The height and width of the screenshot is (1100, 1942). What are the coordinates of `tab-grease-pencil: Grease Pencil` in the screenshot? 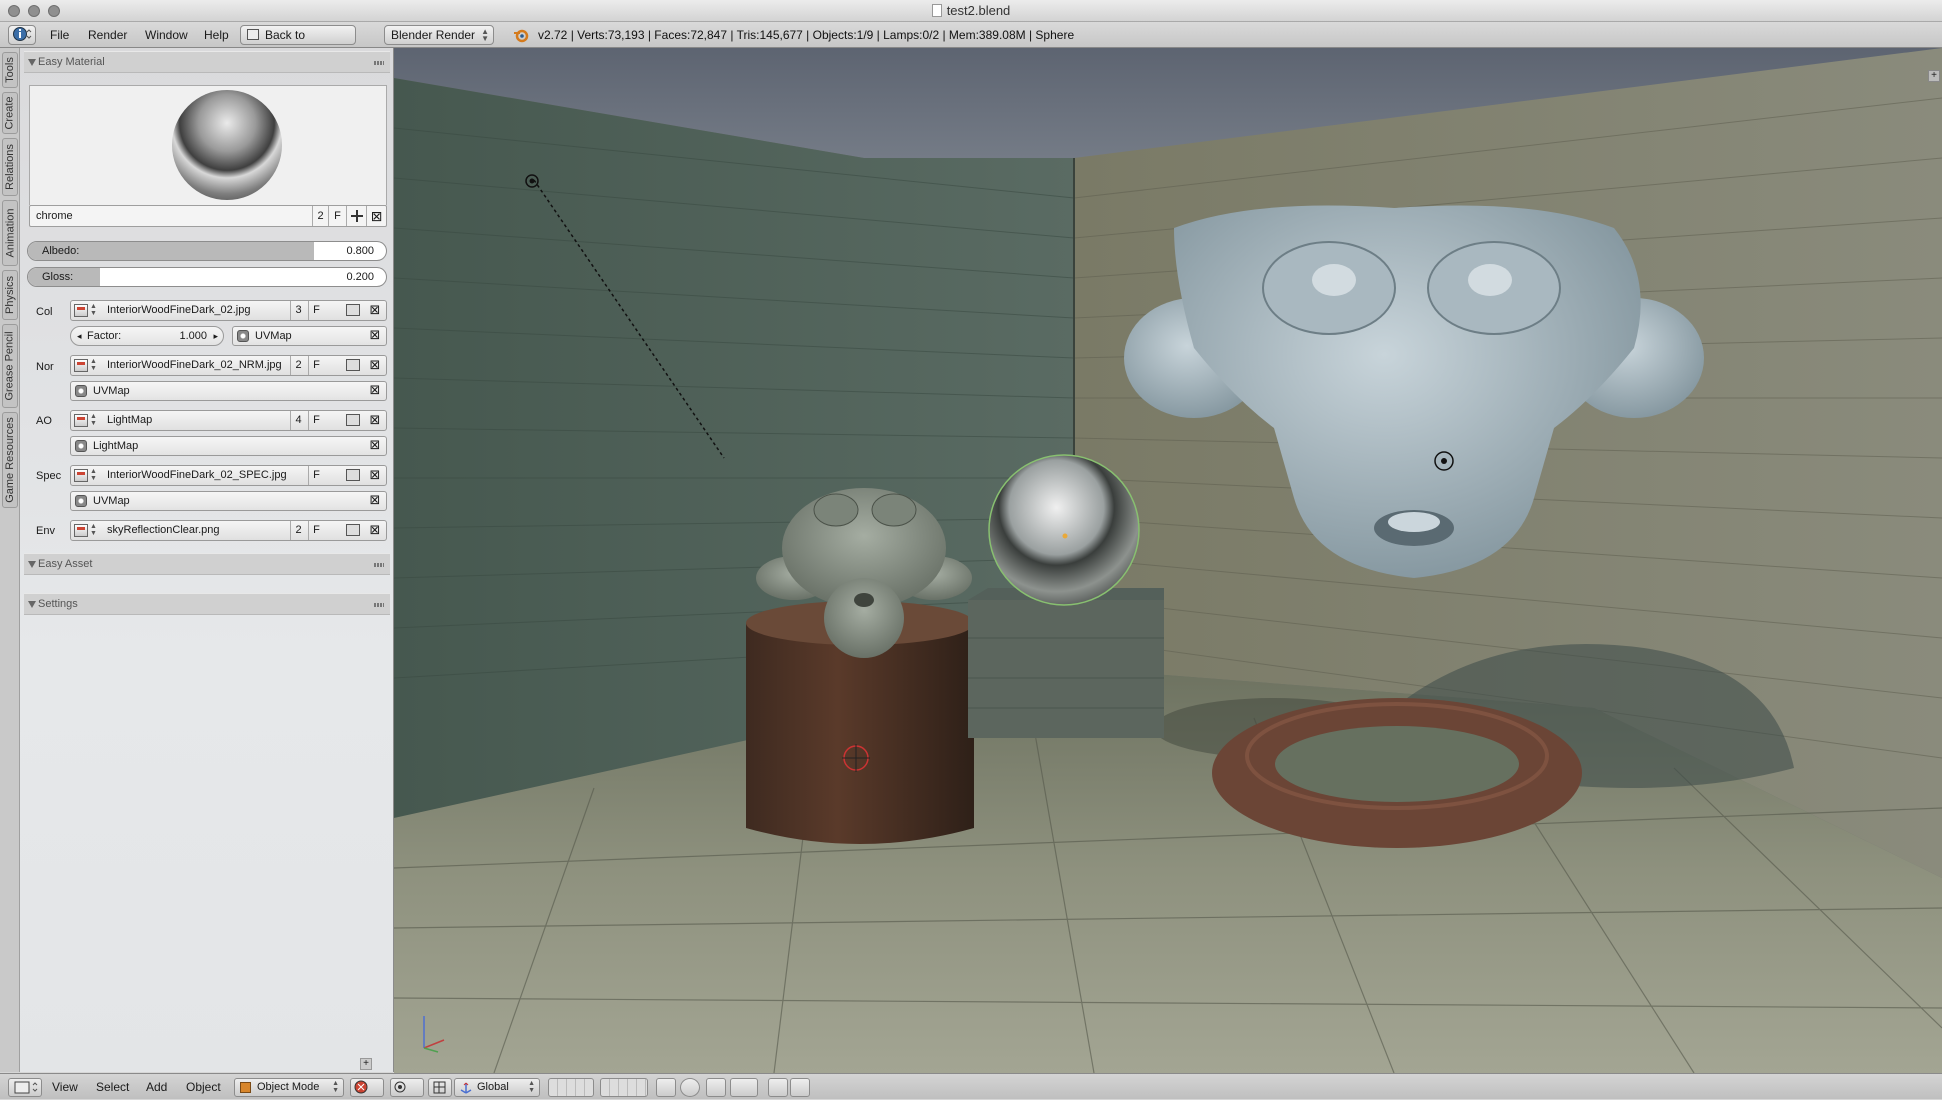 It's located at (10, 366).